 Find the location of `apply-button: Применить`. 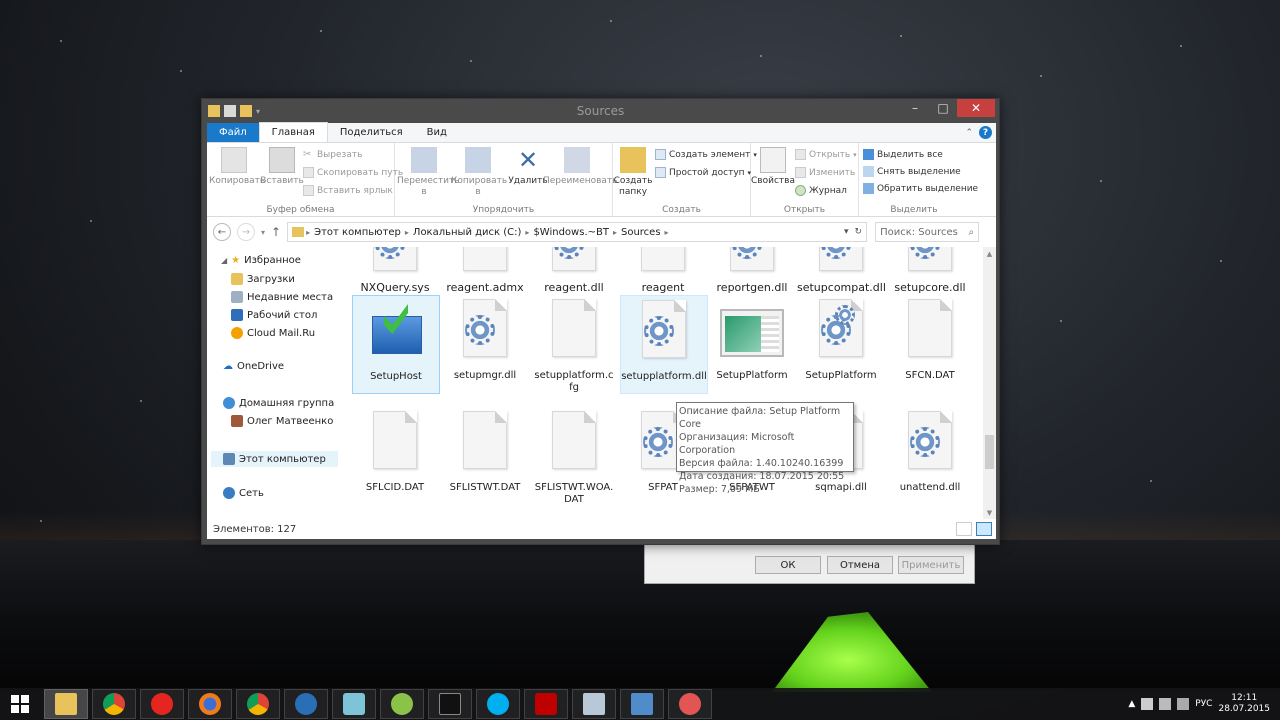

apply-button: Применить is located at coordinates (931, 565).